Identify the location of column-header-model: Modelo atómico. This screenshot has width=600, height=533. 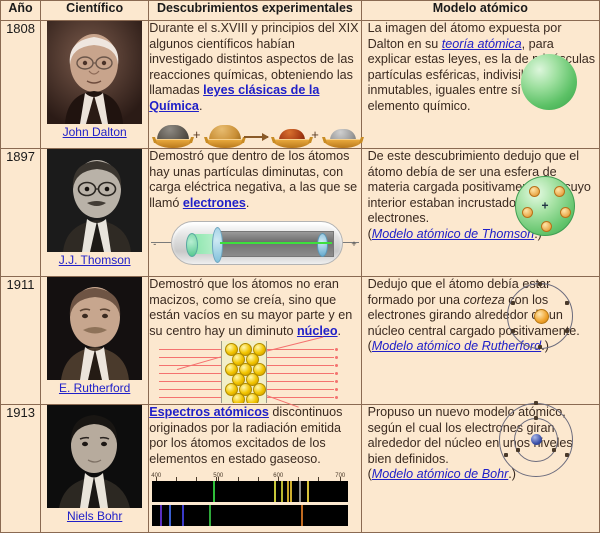
(480, 10).